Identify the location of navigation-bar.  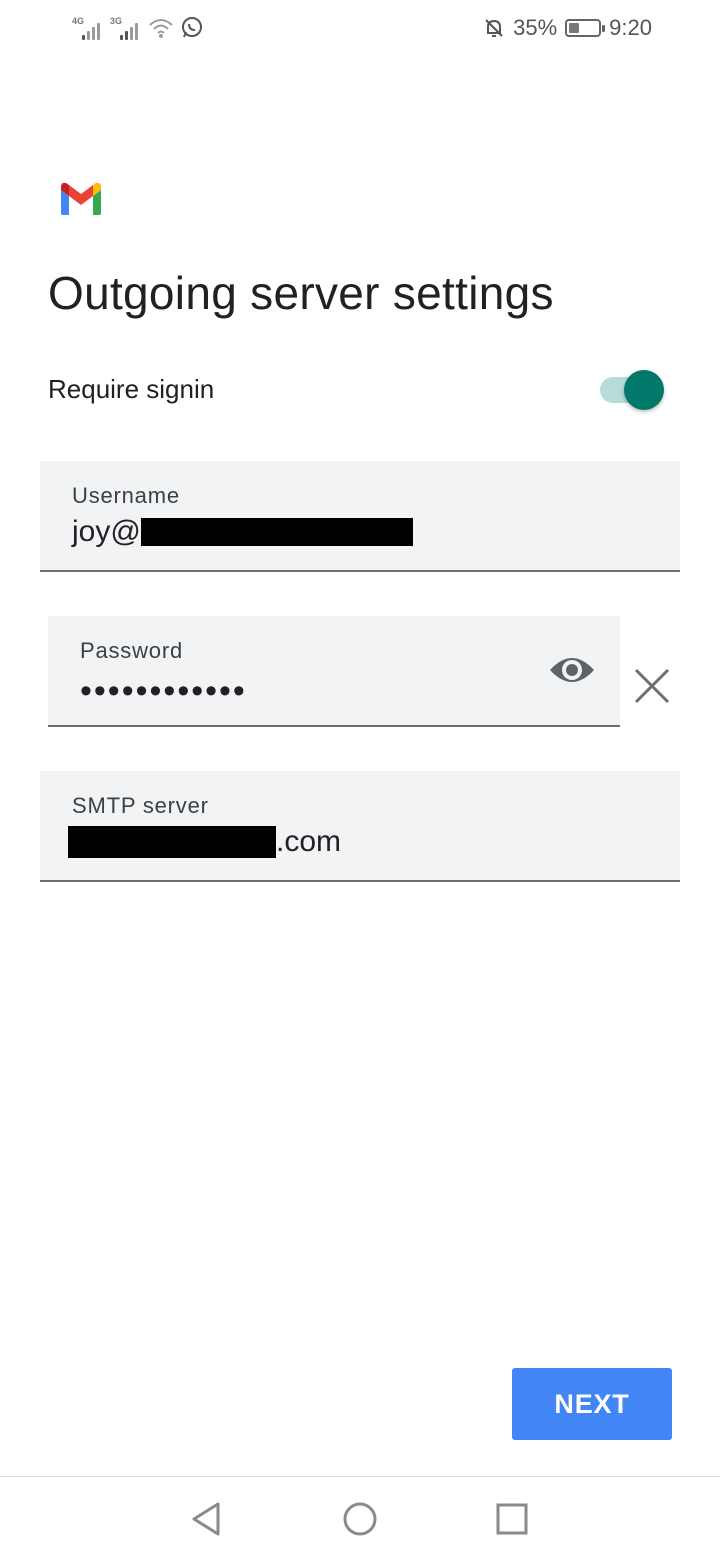
(360, 1518).